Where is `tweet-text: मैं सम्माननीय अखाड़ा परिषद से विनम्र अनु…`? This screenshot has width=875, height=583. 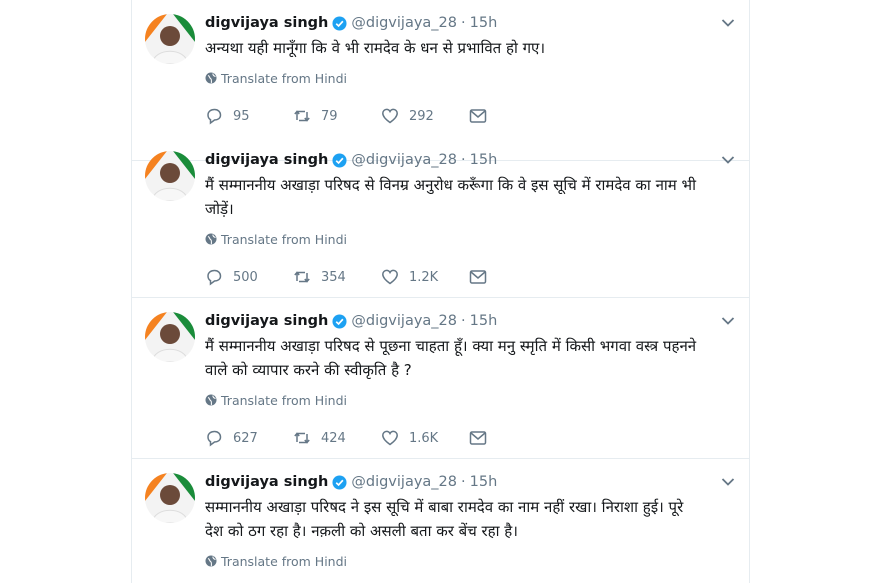
tweet-text: मैं सम्माननीय अखाड़ा परिषद से विनम्र अनु… is located at coordinates (450, 197).